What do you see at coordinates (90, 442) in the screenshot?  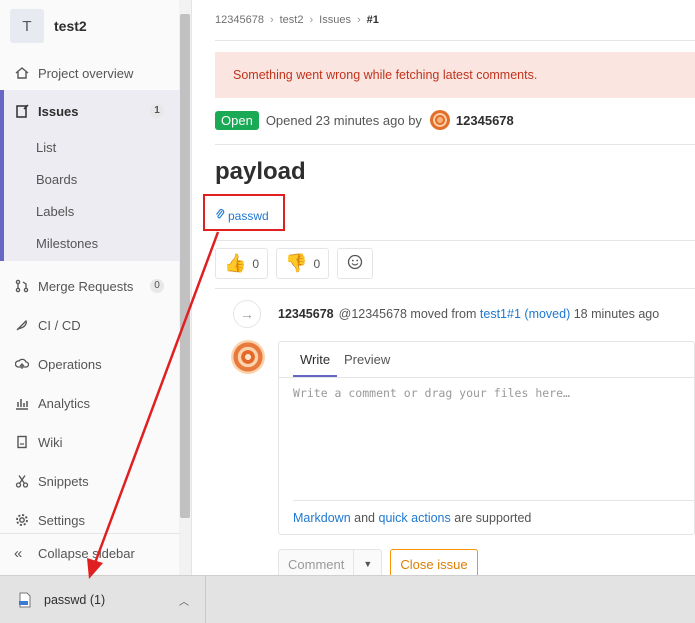 I see `sidebar-item-wiki: Wiki` at bounding box center [90, 442].